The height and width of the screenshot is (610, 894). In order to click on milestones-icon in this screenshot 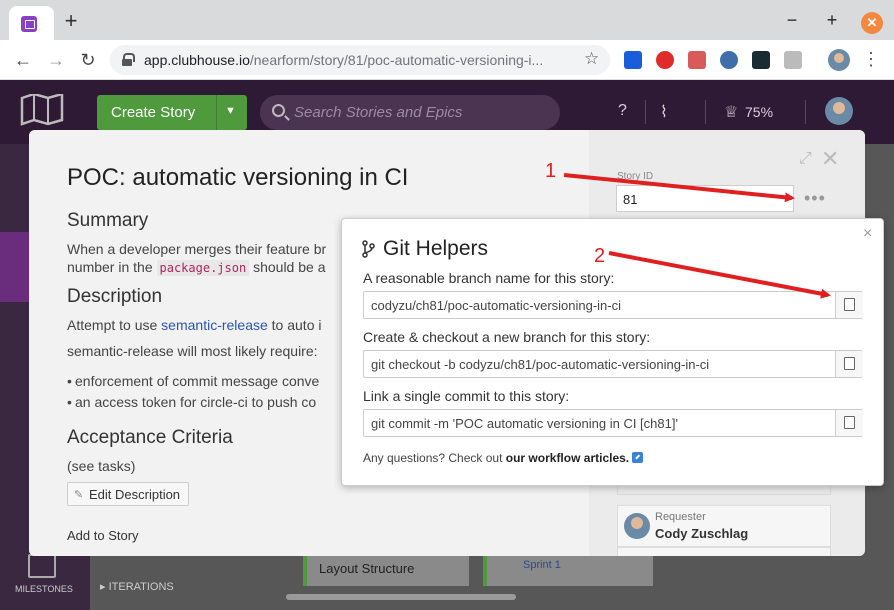, I will do `click(42, 566)`.